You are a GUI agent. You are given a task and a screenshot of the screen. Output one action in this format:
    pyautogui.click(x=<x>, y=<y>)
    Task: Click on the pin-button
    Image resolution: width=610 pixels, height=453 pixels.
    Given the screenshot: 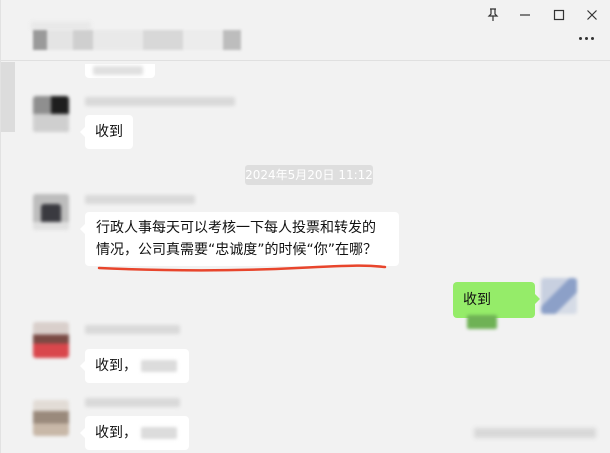 What is the action you would take?
    pyautogui.click(x=493, y=15)
    